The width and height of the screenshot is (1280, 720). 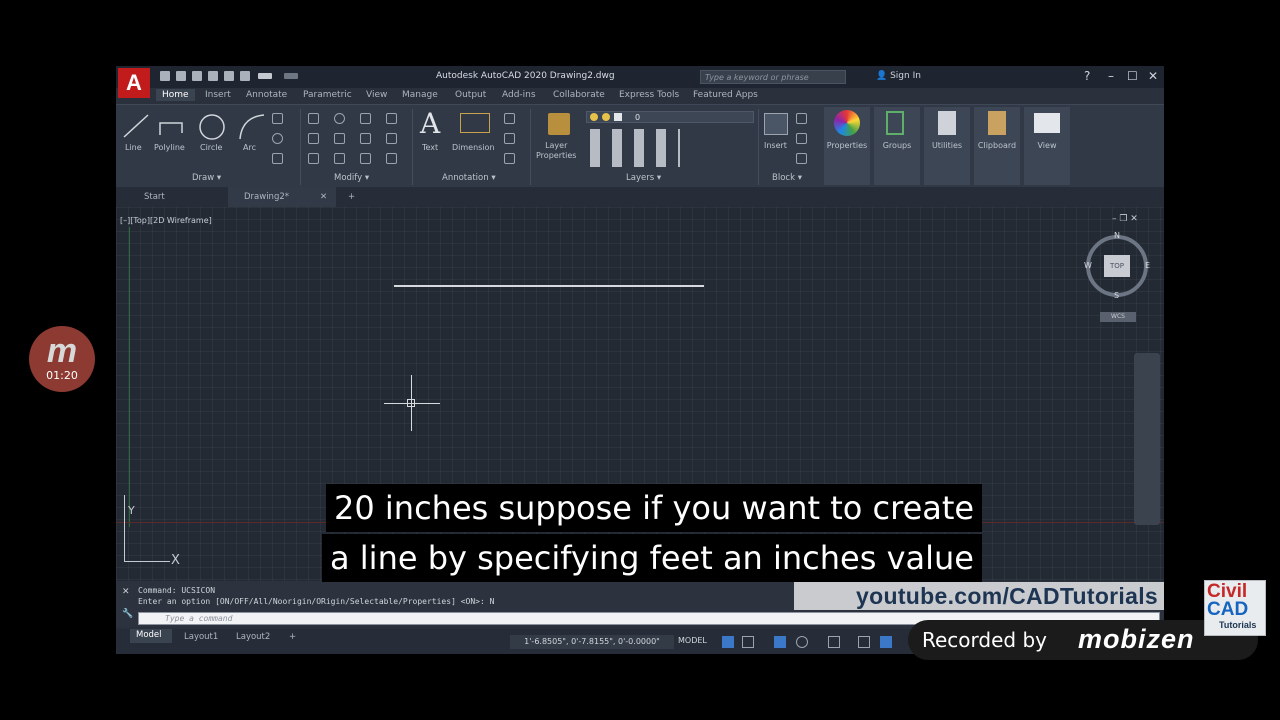 What do you see at coordinates (253, 637) in the screenshot?
I see `tab-layout2: Layout2` at bounding box center [253, 637].